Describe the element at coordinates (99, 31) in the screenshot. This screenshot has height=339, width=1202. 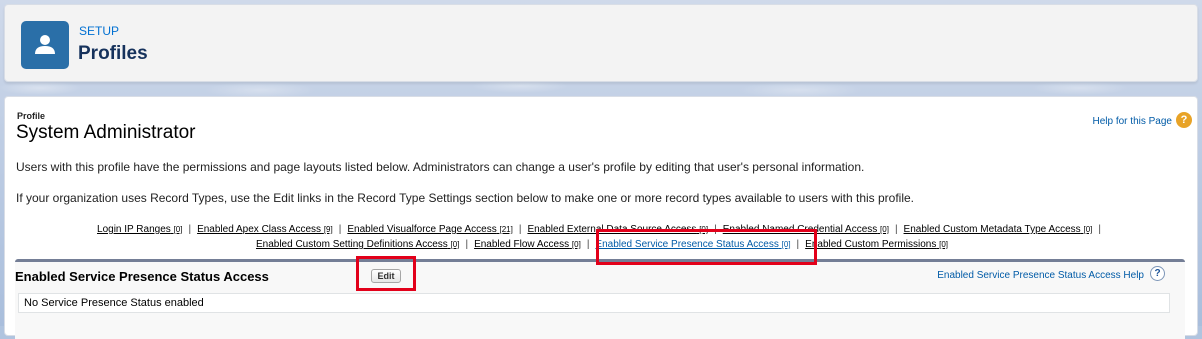
I see `setup-breadcrumb: SETUP` at that location.